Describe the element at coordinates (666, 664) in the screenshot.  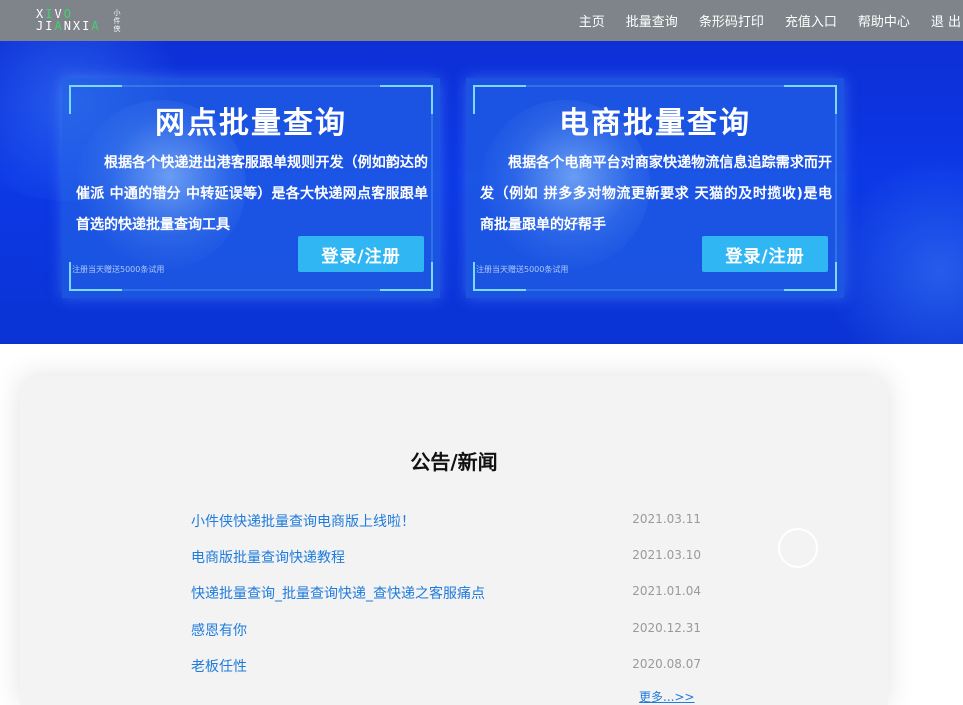
I see `news-date: 2020.08.07` at that location.